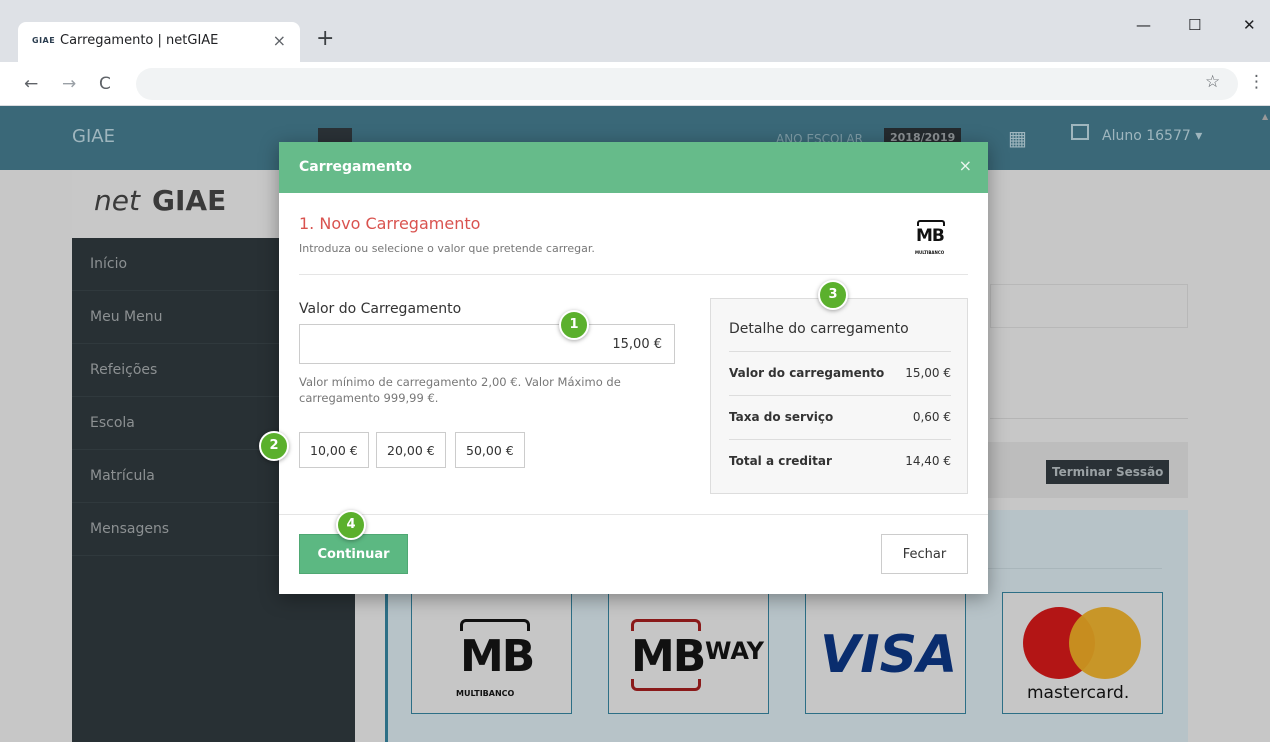 The height and width of the screenshot is (742, 1270). What do you see at coordinates (633, 167) in the screenshot?
I see `modal-header: Carregamento ×` at bounding box center [633, 167].